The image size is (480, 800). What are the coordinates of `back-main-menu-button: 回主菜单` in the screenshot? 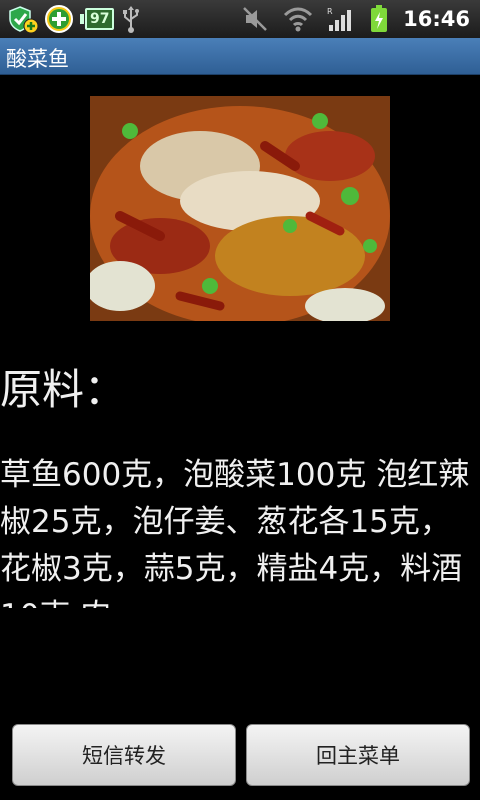 It's located at (358, 755).